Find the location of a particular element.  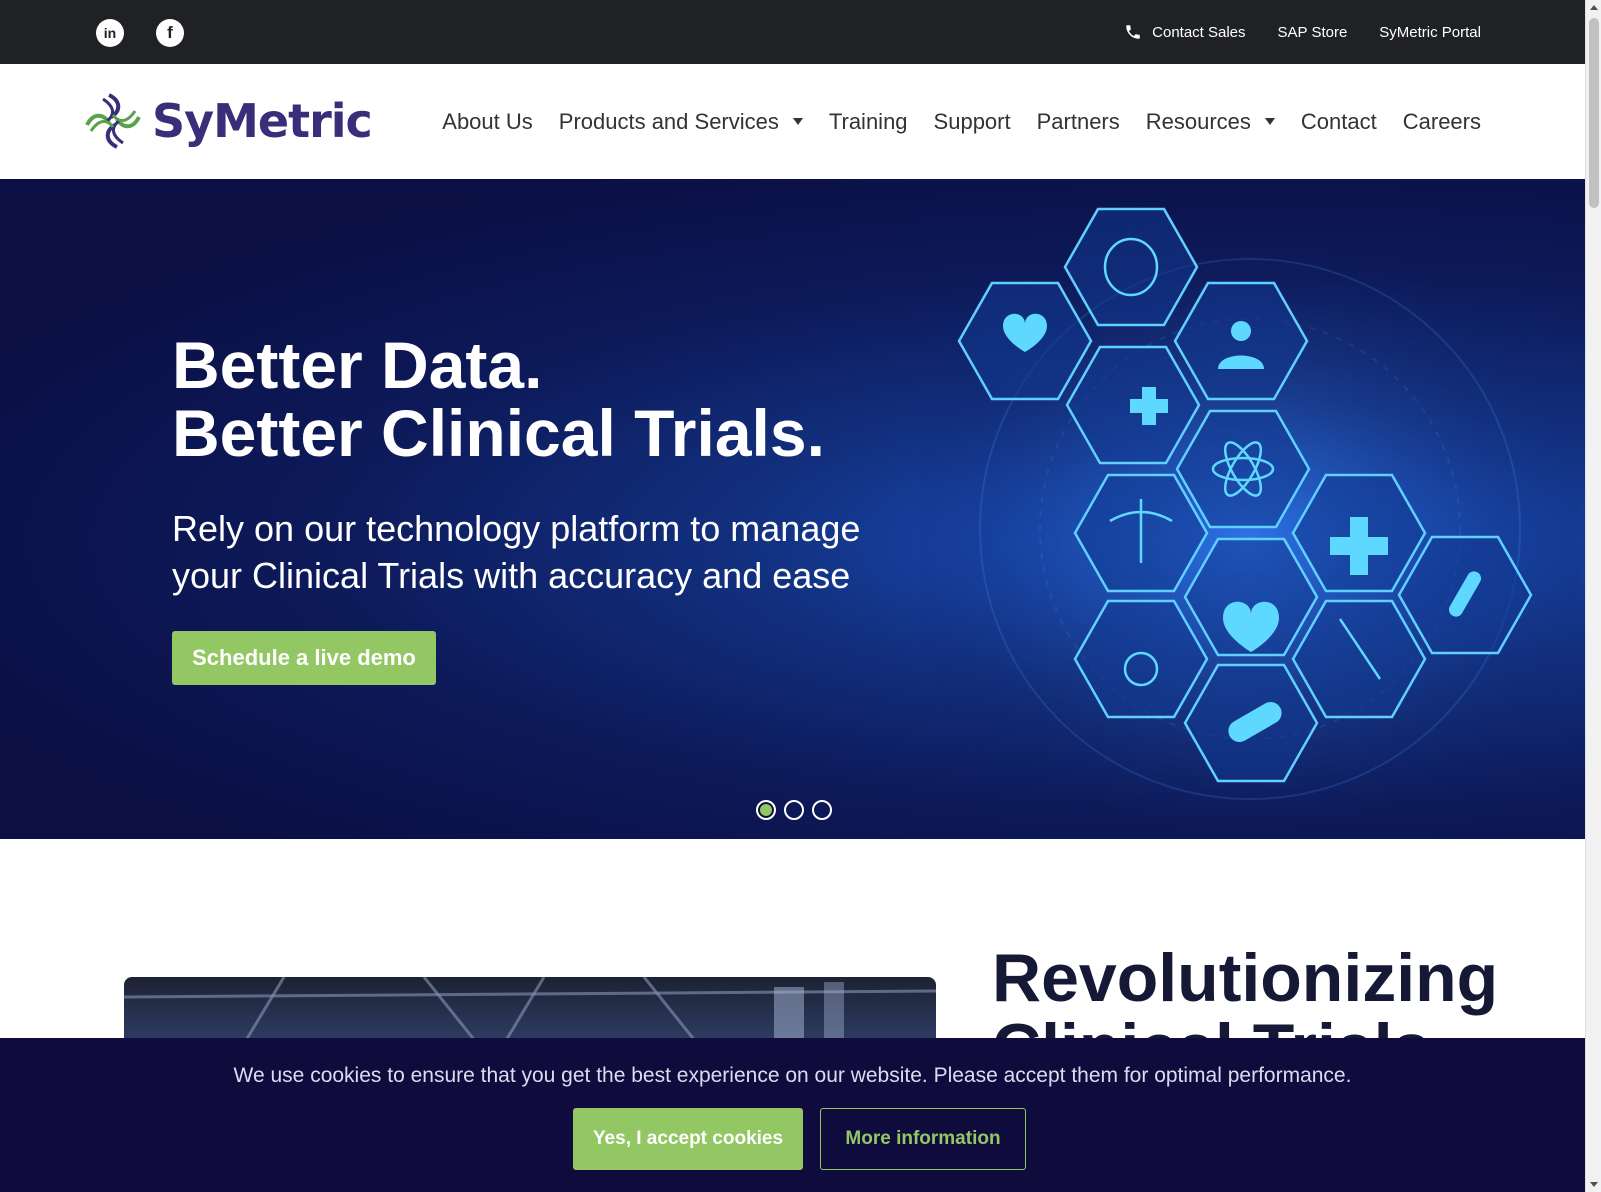

phone-icon is located at coordinates (1133, 32).